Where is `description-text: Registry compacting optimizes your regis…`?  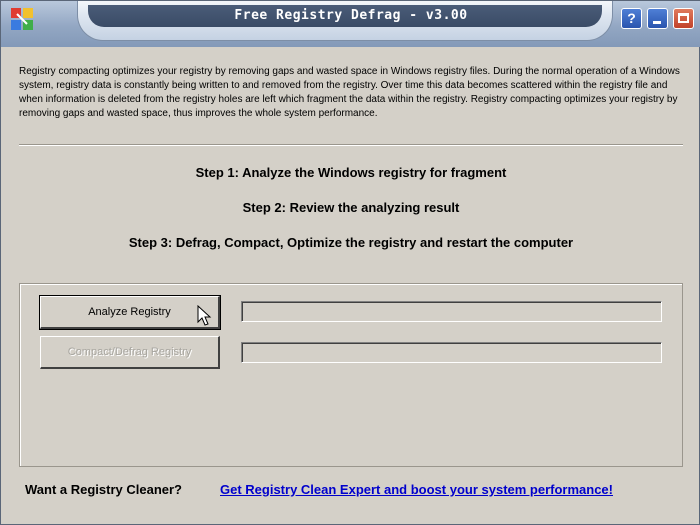 description-text: Registry compacting optimizes your regis… is located at coordinates (349, 92).